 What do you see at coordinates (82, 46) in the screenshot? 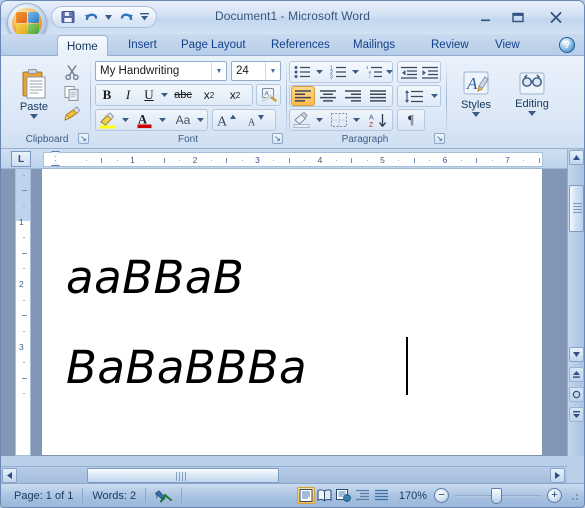
I see `tab-home: Home` at bounding box center [82, 46].